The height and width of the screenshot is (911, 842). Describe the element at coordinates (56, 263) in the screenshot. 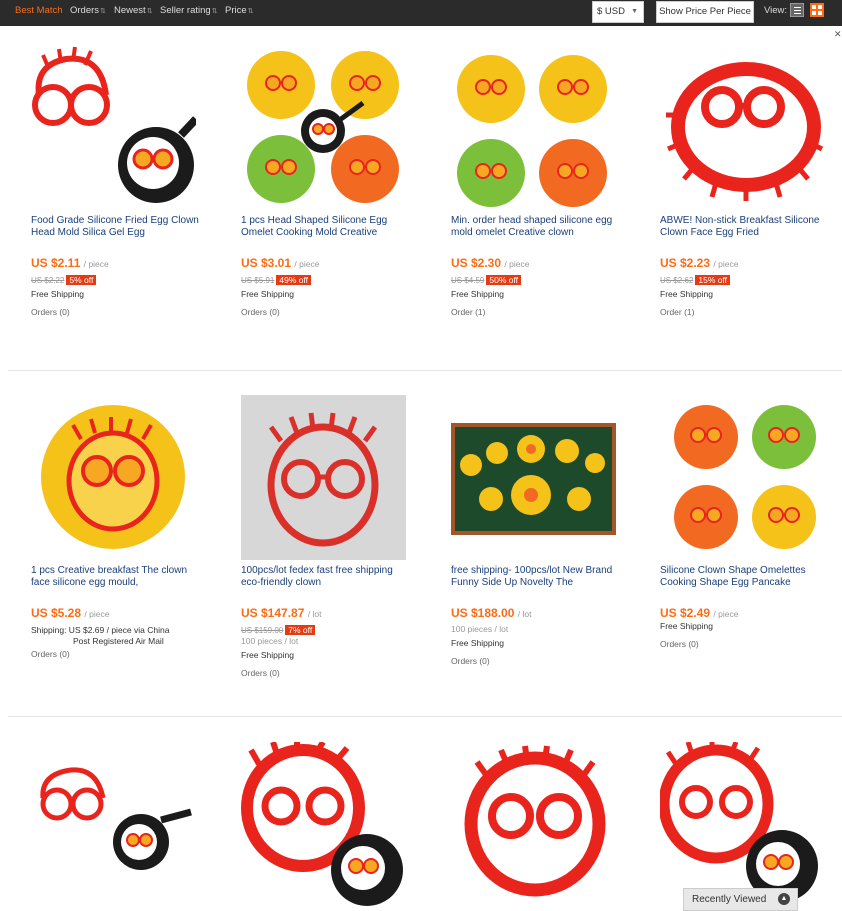

I see `price-value: US $2.11` at that location.